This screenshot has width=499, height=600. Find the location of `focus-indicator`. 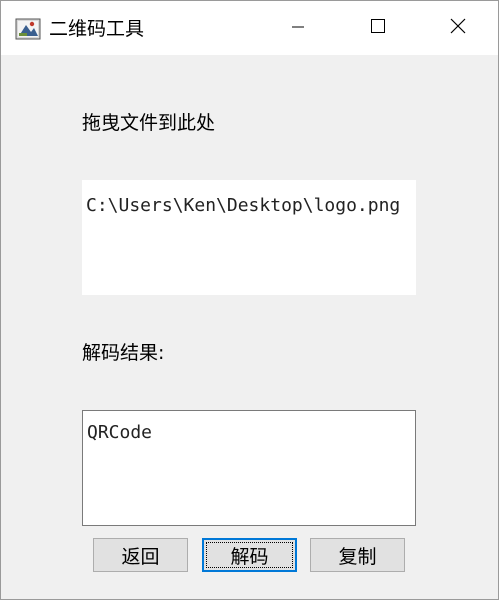

focus-indicator is located at coordinates (249, 555).